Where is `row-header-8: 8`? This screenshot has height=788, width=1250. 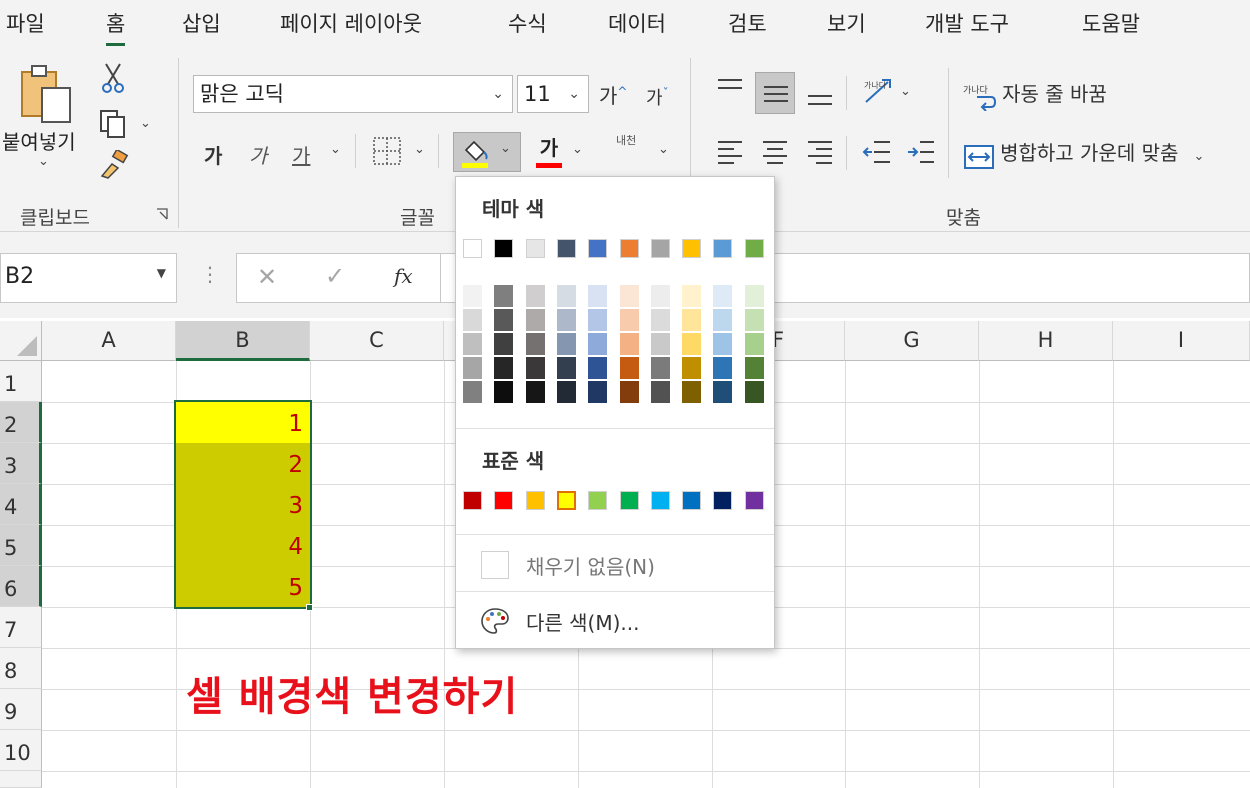 row-header-8: 8 is located at coordinates (21, 668).